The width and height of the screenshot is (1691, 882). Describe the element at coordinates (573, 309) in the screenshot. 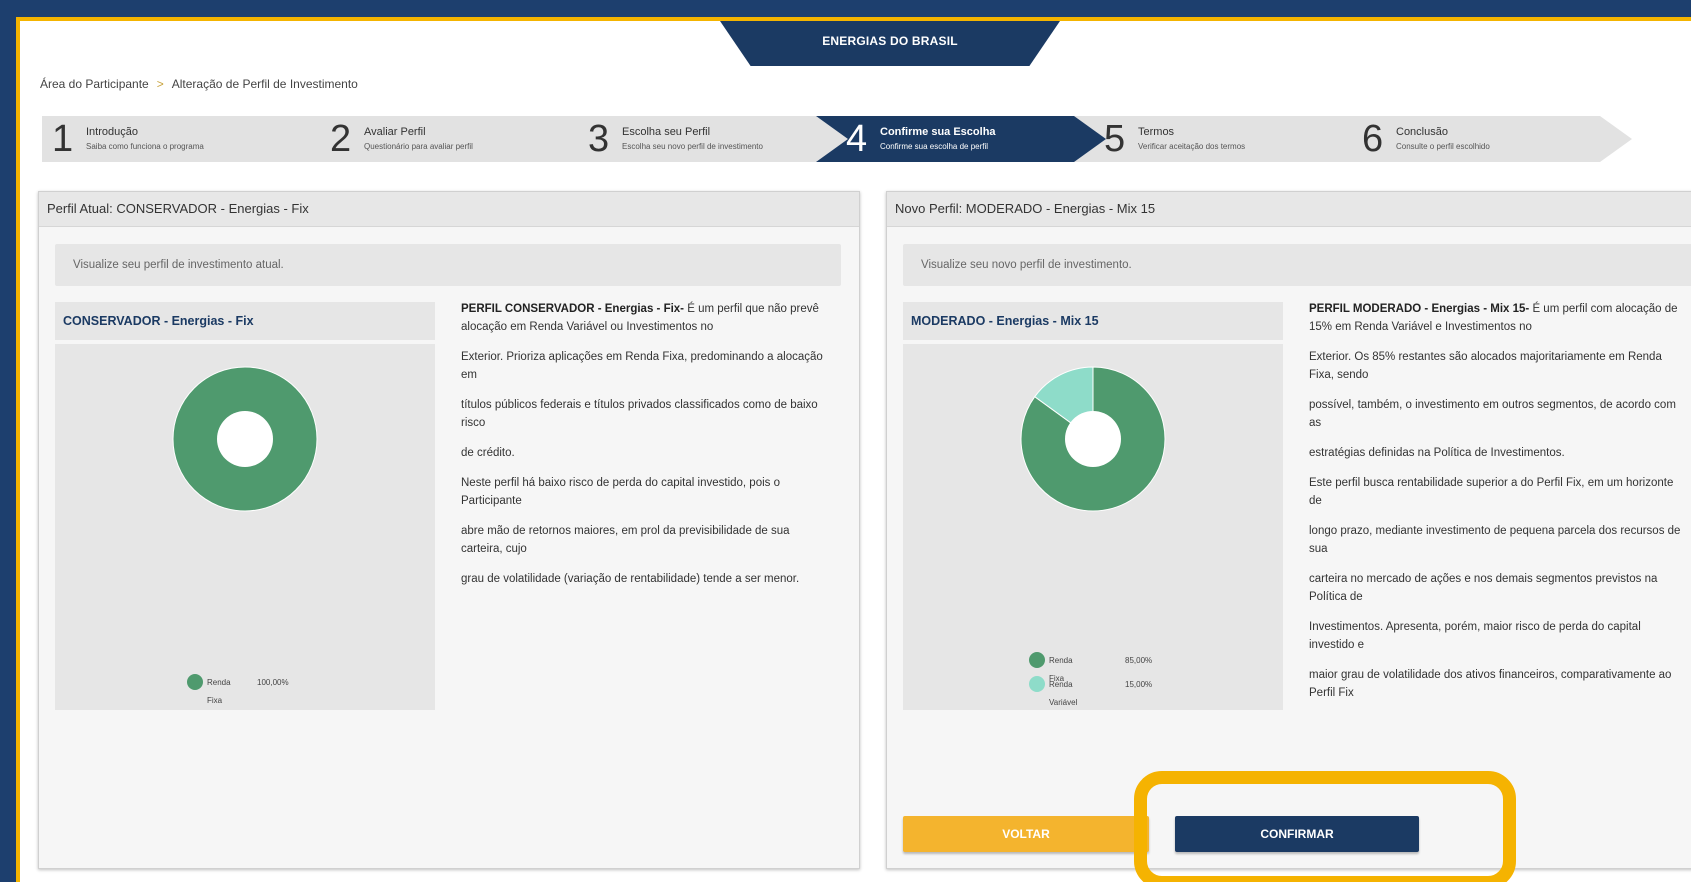

I see `description-lead: PERFIL CONSERVADOR - Energias - Fix-` at that location.